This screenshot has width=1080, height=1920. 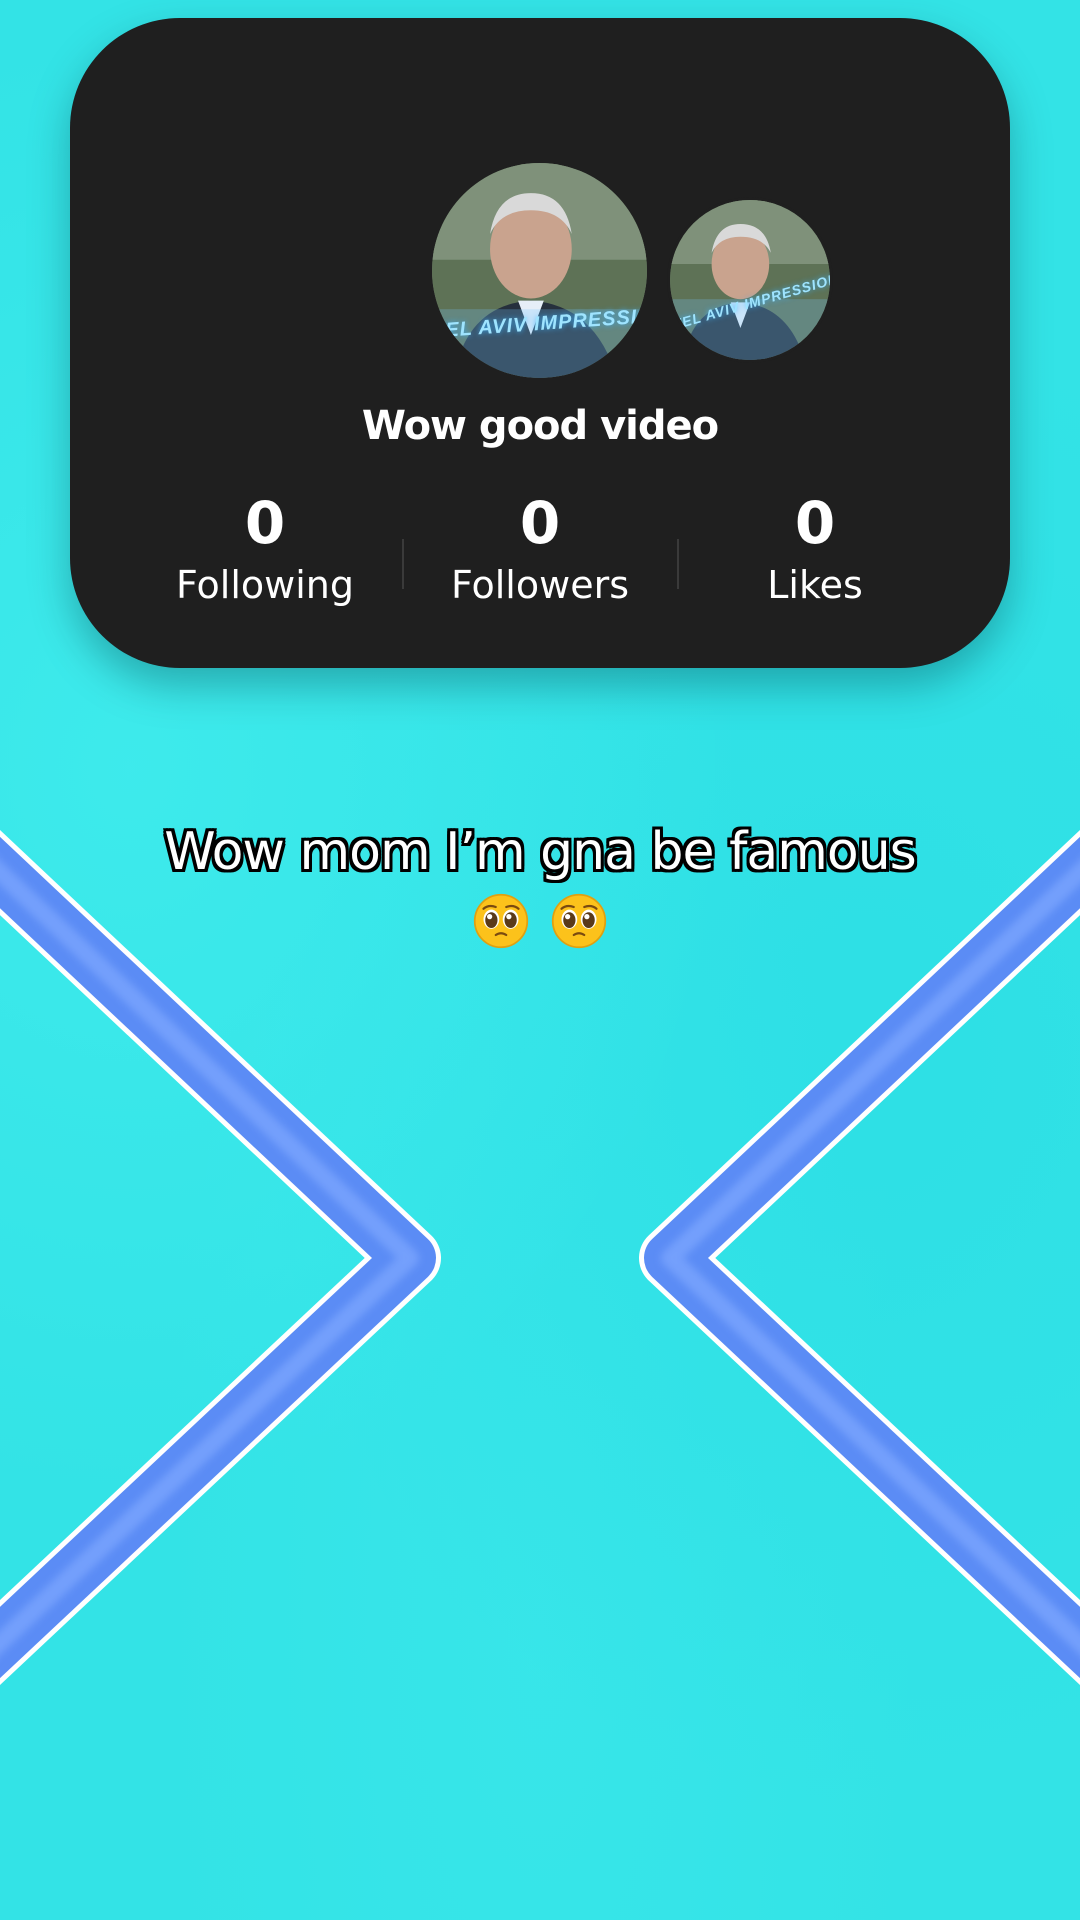 I want to click on stat-label: Following, so click(x=265, y=585).